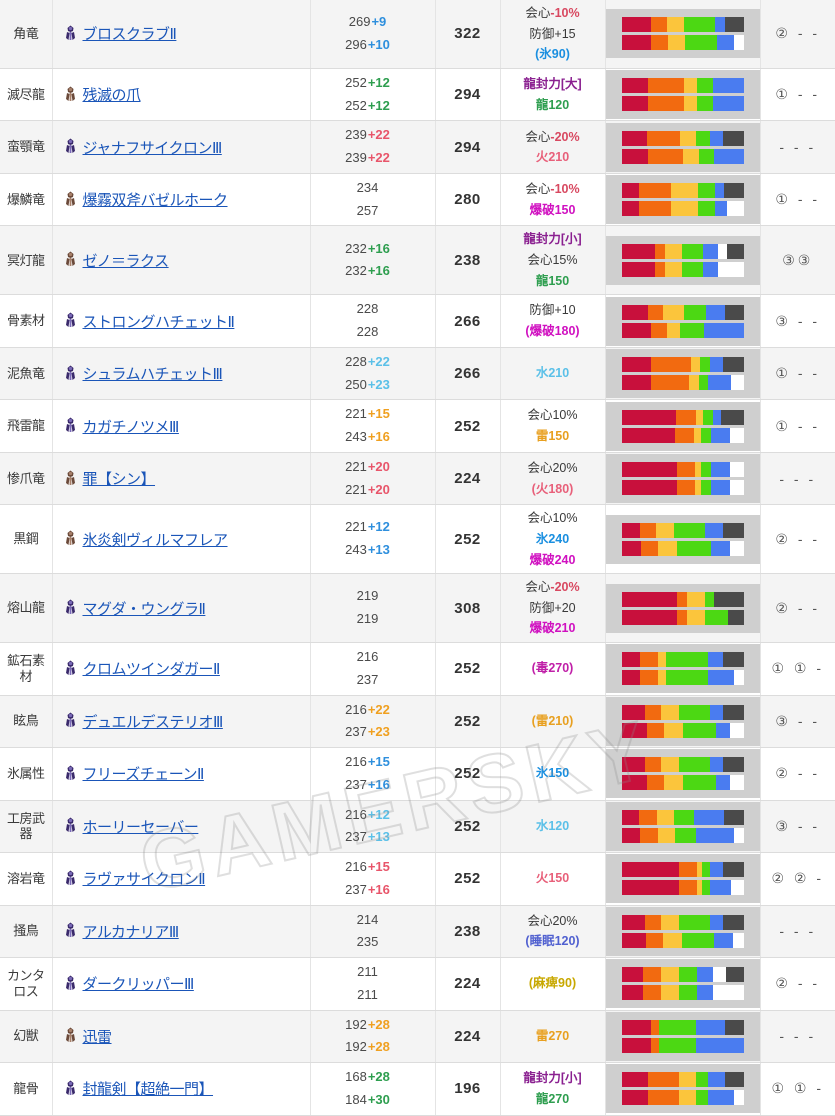 This screenshot has height=1116, width=835. I want to click on table-row: 溶岩竜 ラヴァサイクロンⅡ 216+15 237+16 252 火150 ② ② -, so click(417, 879).